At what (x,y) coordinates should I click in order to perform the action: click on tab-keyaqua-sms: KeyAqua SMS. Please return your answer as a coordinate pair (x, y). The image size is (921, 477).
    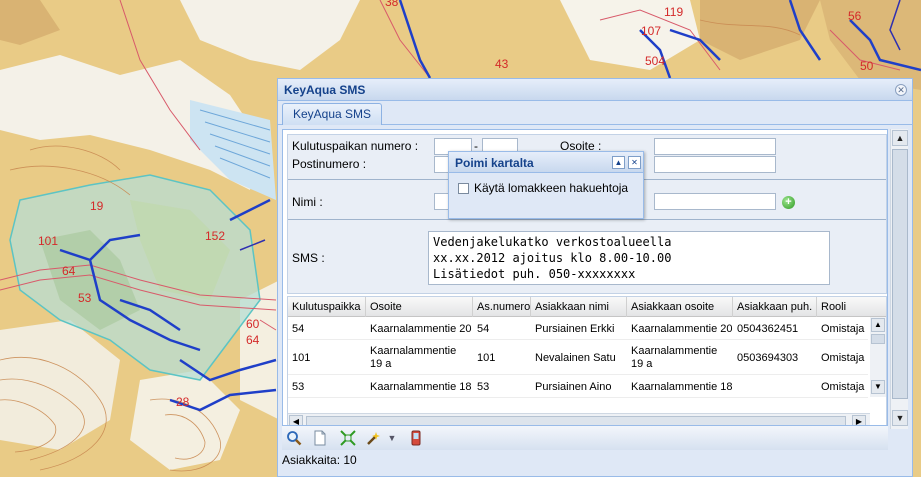
    Looking at the image, I should click on (332, 114).